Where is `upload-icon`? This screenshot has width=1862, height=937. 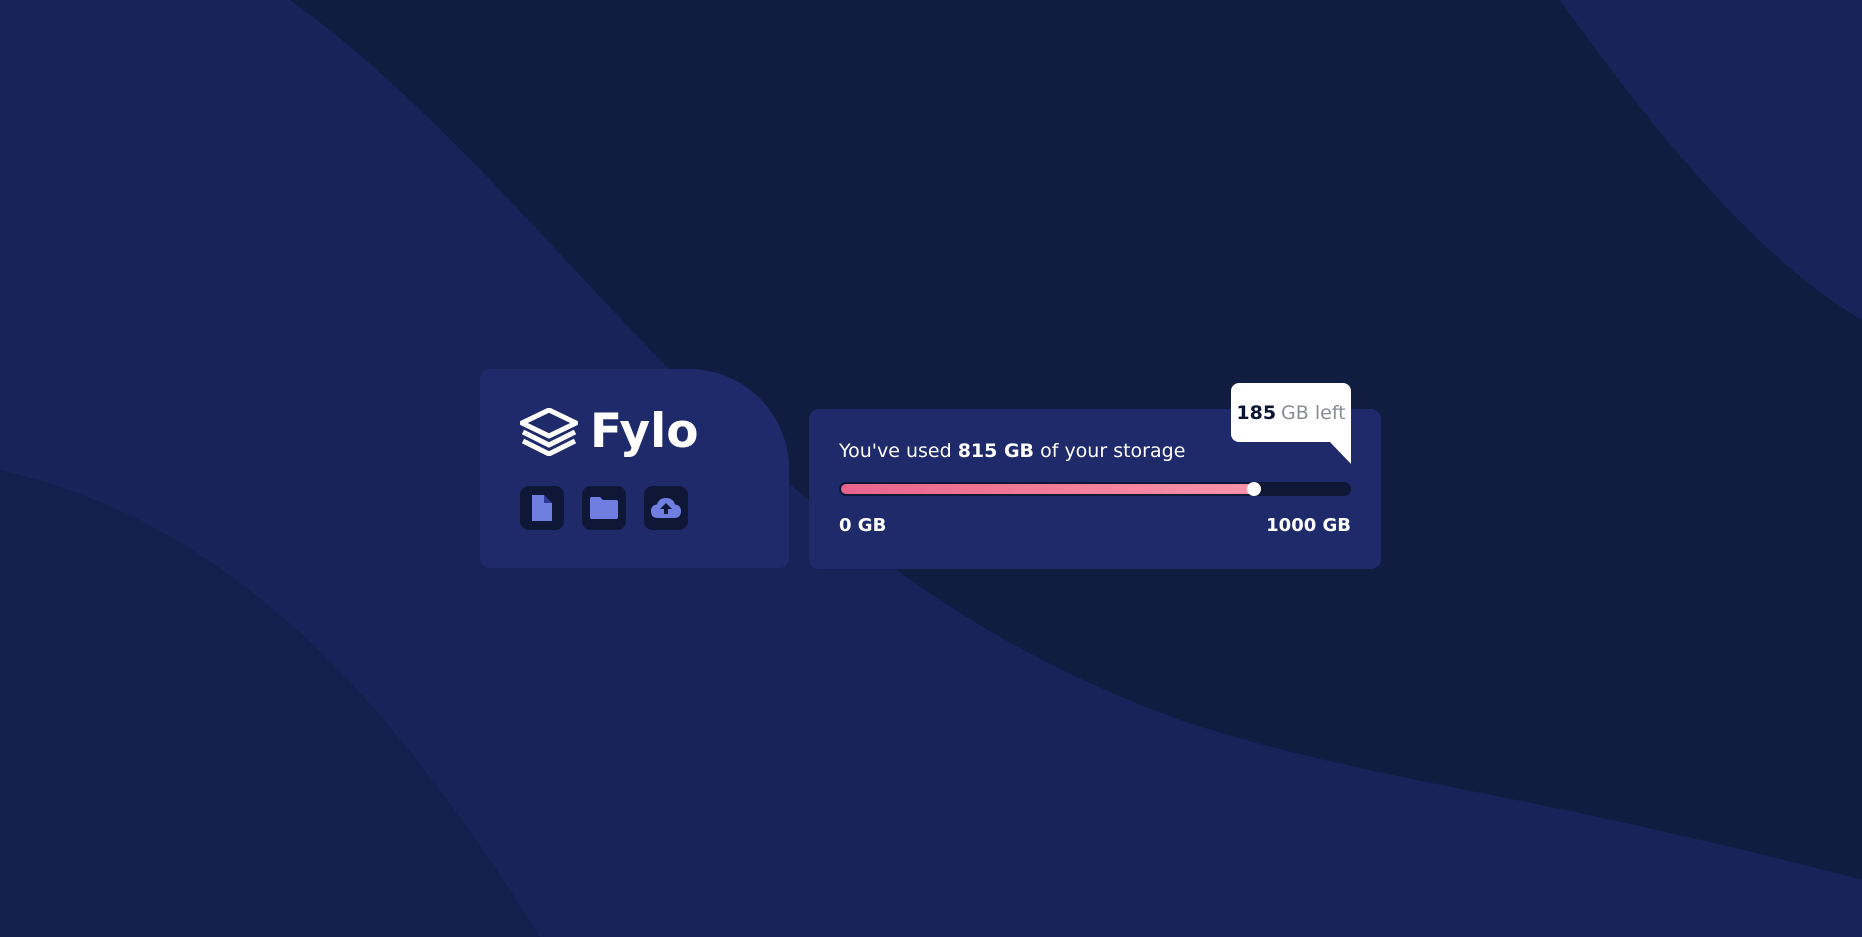 upload-icon is located at coordinates (666, 508).